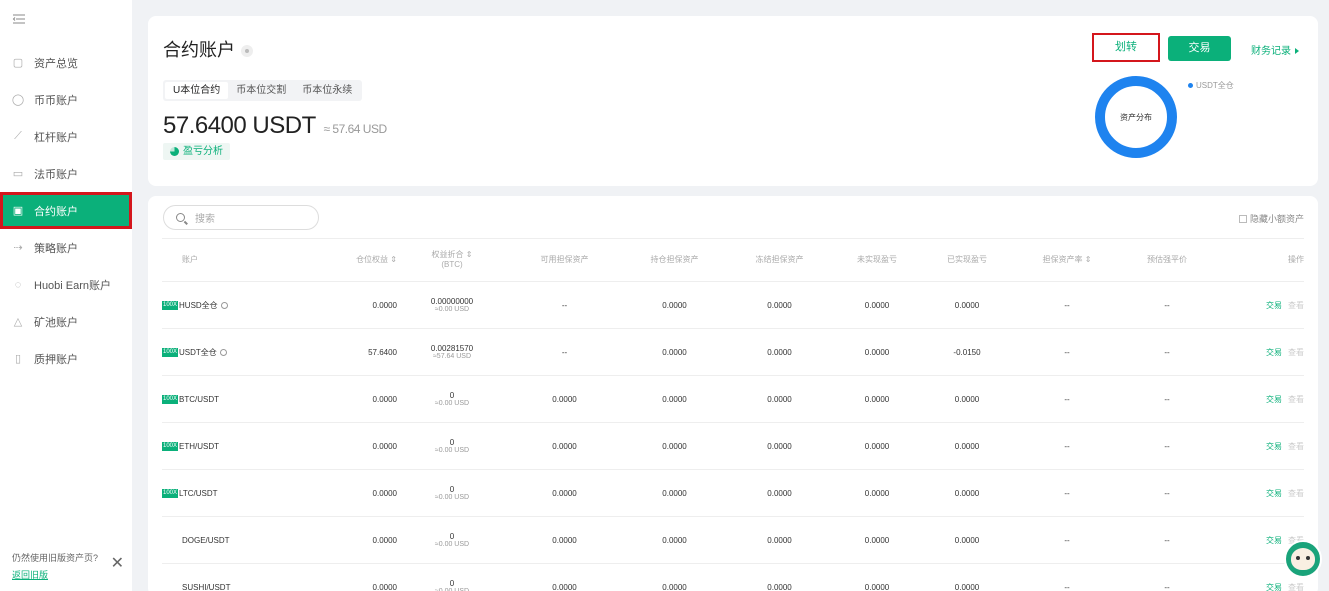 This screenshot has height=591, width=1329. I want to click on support-avatar, so click(1303, 559).